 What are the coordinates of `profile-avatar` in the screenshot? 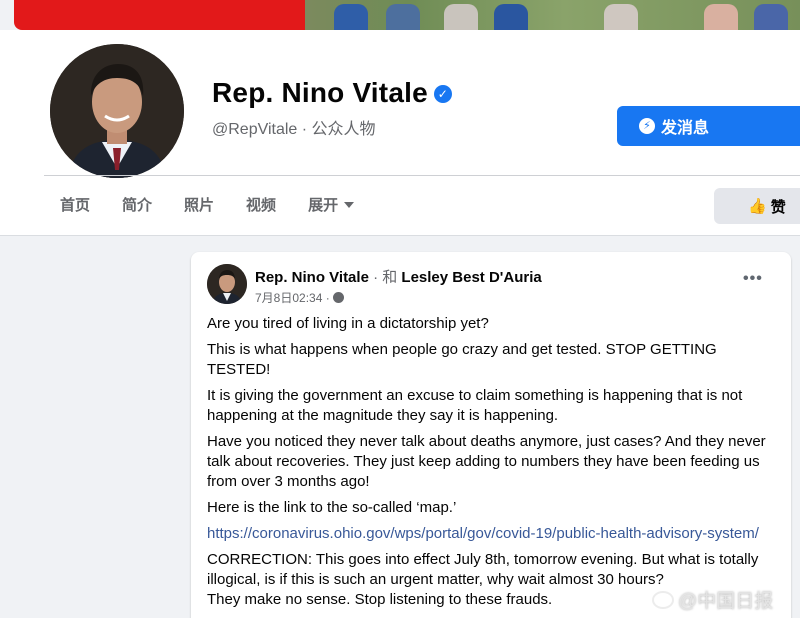 It's located at (117, 111).